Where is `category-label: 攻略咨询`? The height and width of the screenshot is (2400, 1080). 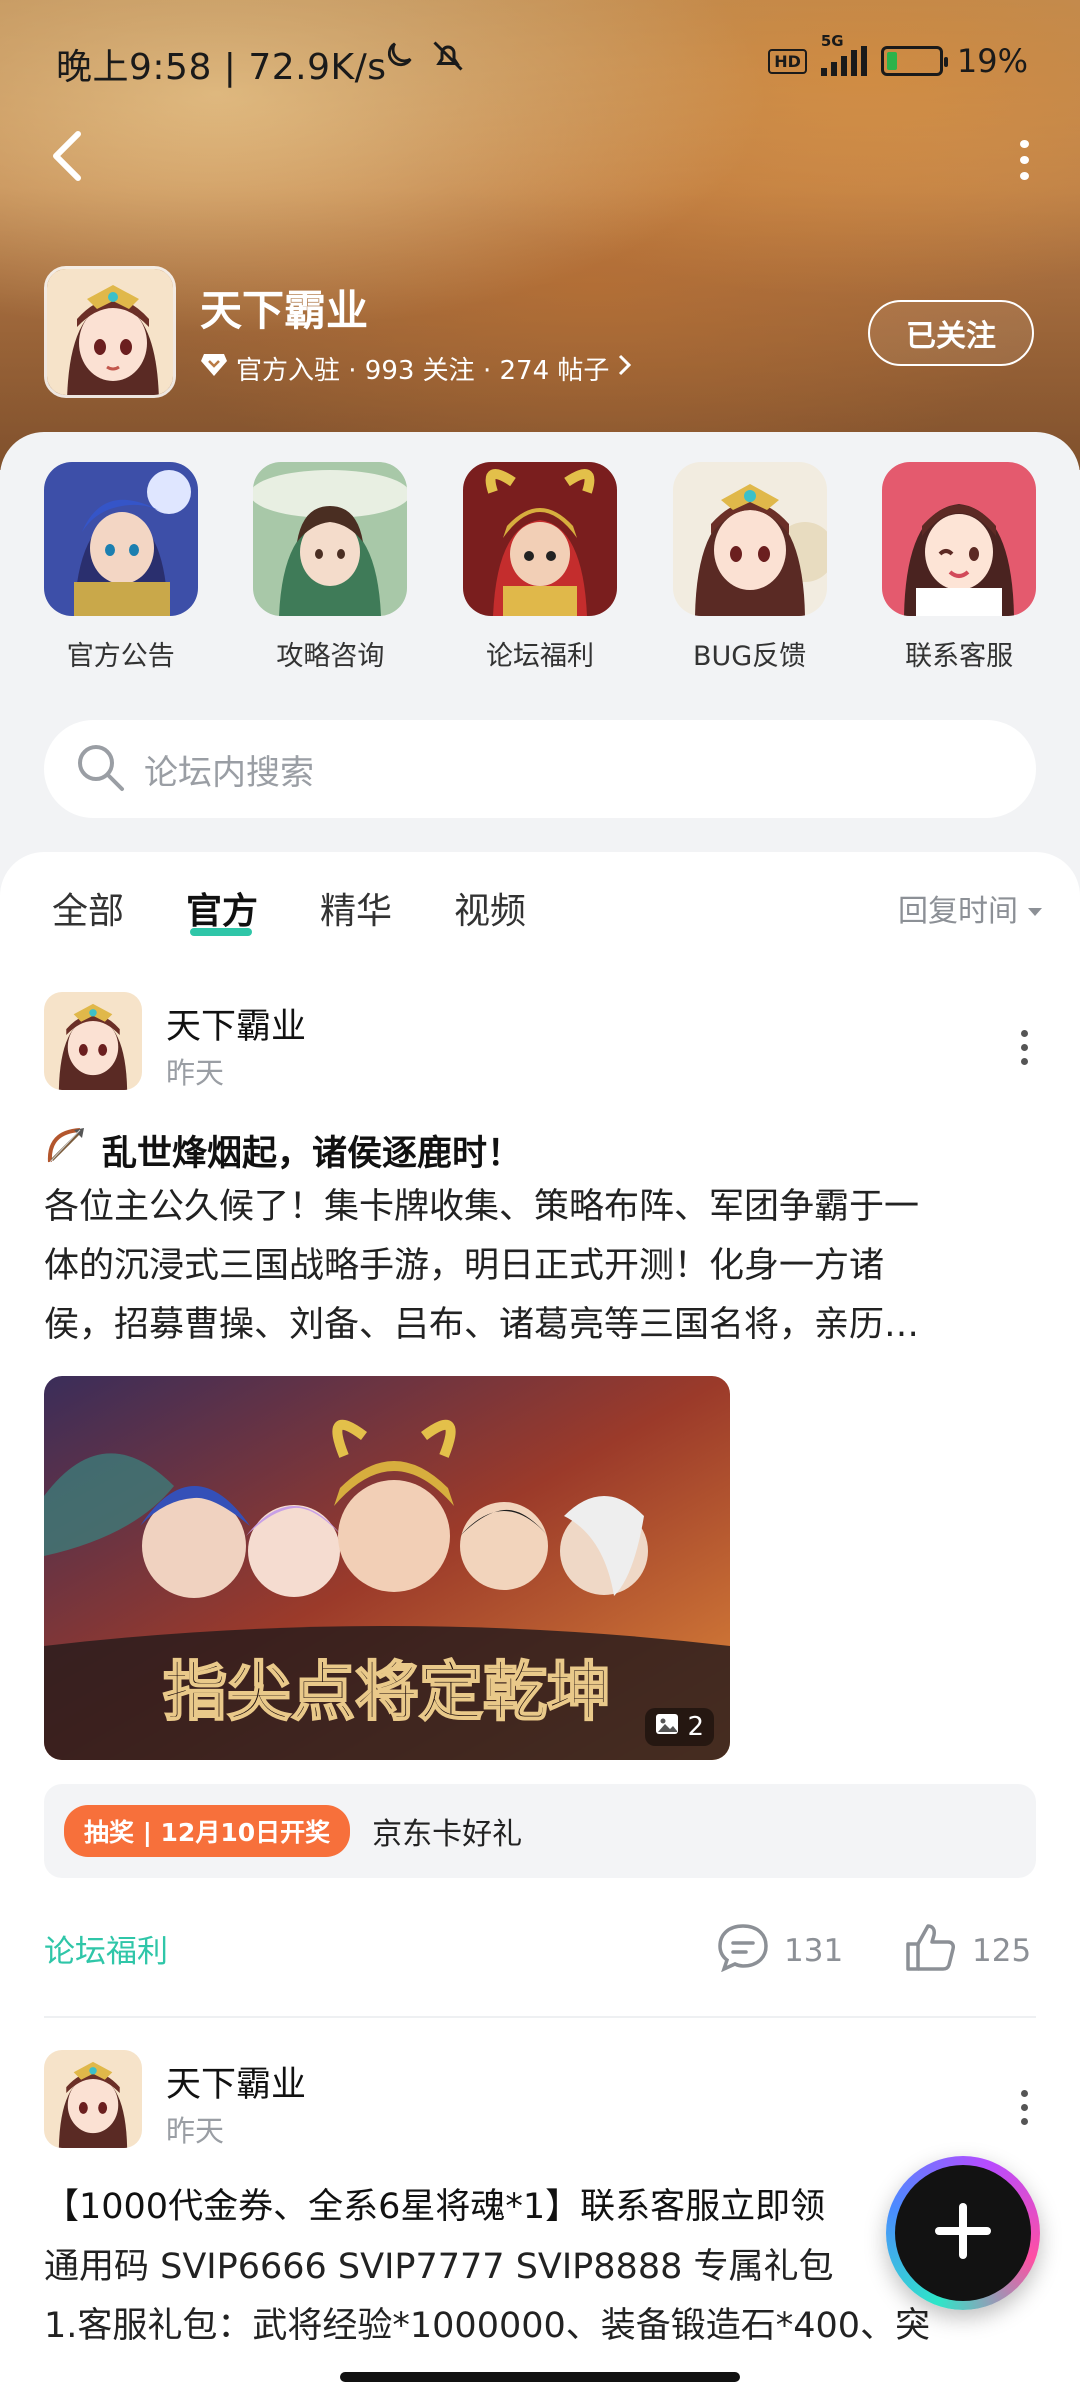 category-label: 攻略咨询 is located at coordinates (330, 656).